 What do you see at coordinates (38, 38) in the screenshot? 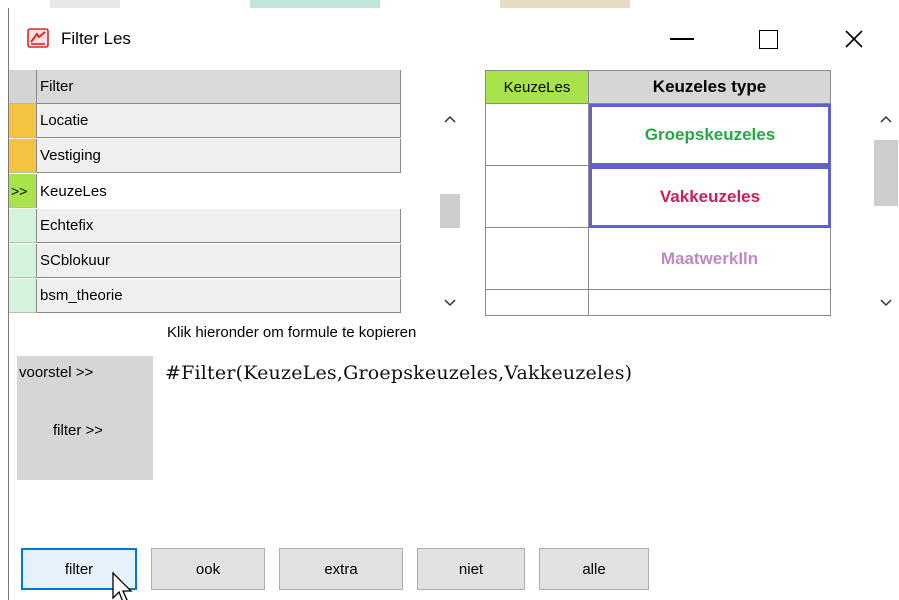
I see `filter-app-icon` at bounding box center [38, 38].